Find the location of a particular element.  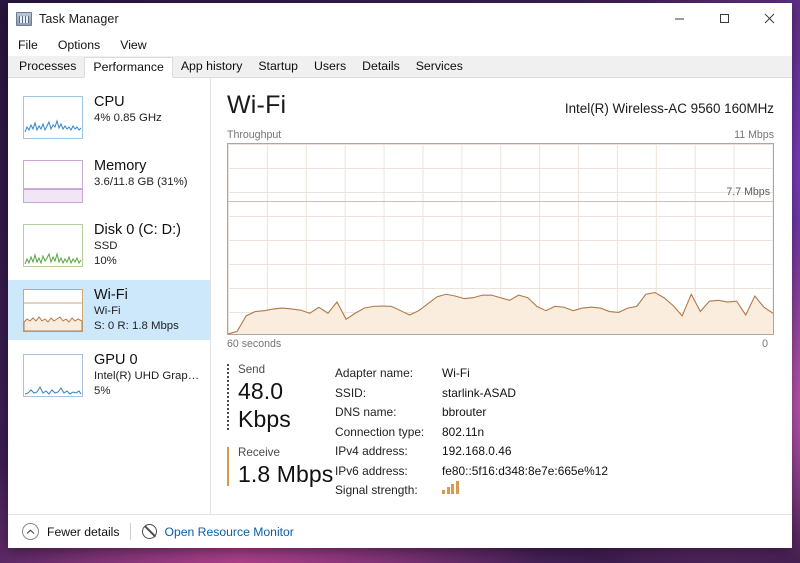

sidebar-item-cpu: CPU 4% 0.85 GHz is located at coordinates (109, 116).